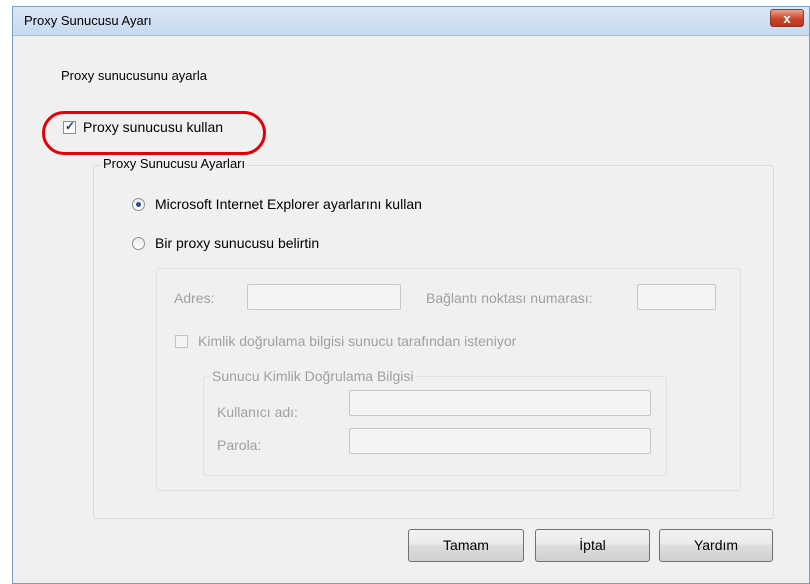  I want to click on cancel-button: İptal, so click(592, 545).